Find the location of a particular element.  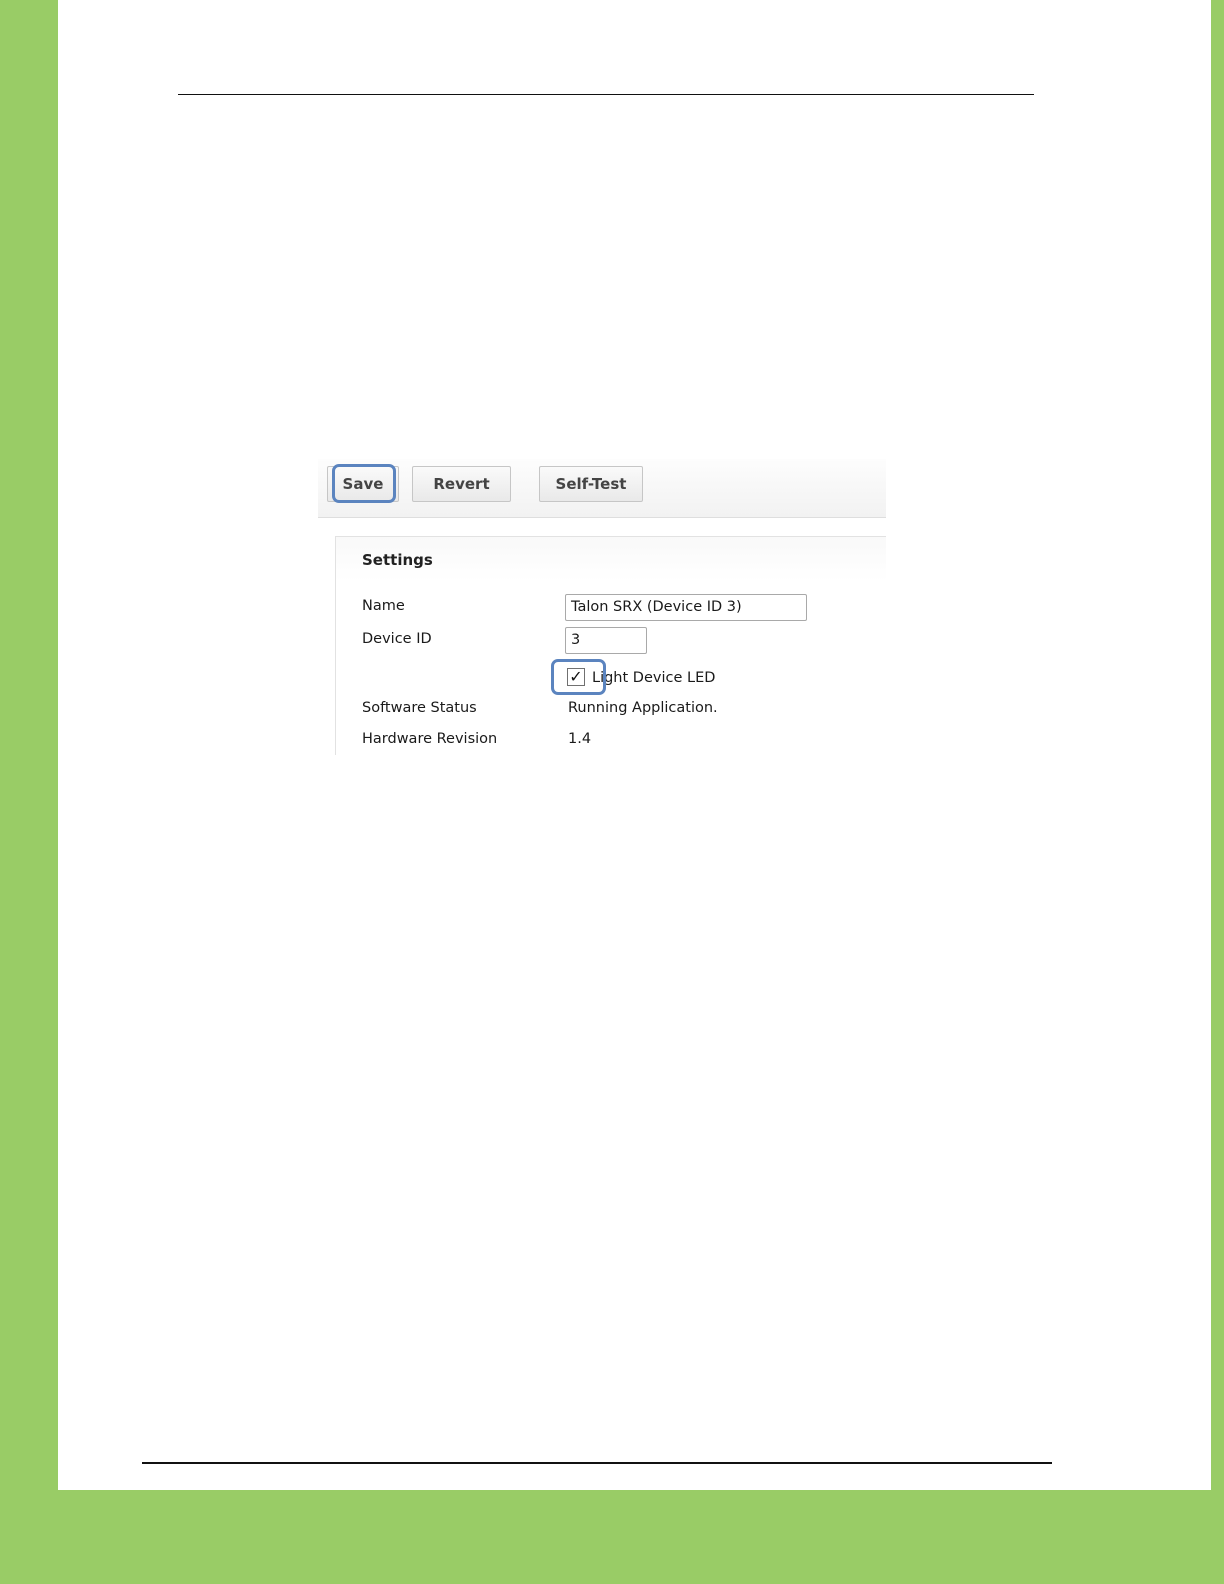

software-status-value: Running Application. is located at coordinates (643, 708).